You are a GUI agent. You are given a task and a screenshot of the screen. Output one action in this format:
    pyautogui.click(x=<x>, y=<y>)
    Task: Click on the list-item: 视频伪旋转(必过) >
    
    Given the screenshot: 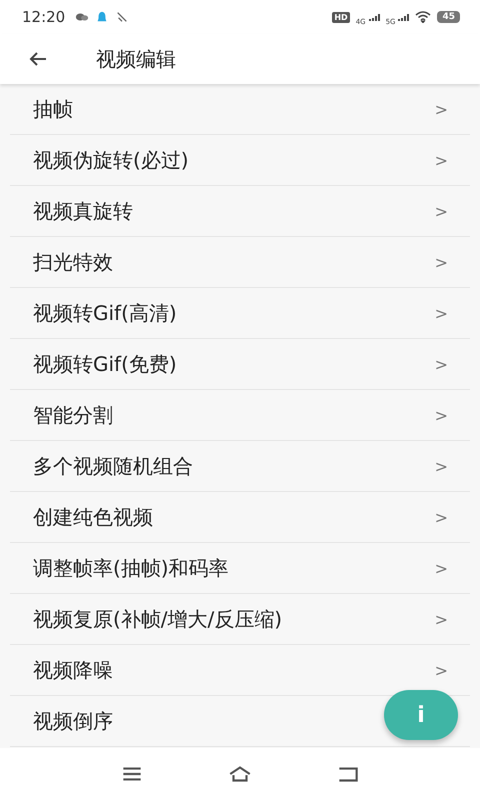 What is the action you would take?
    pyautogui.click(x=240, y=160)
    